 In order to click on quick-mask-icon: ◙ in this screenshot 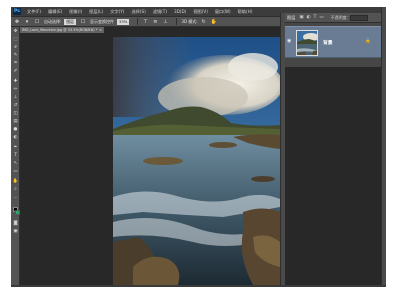, I will do `click(15, 223)`.